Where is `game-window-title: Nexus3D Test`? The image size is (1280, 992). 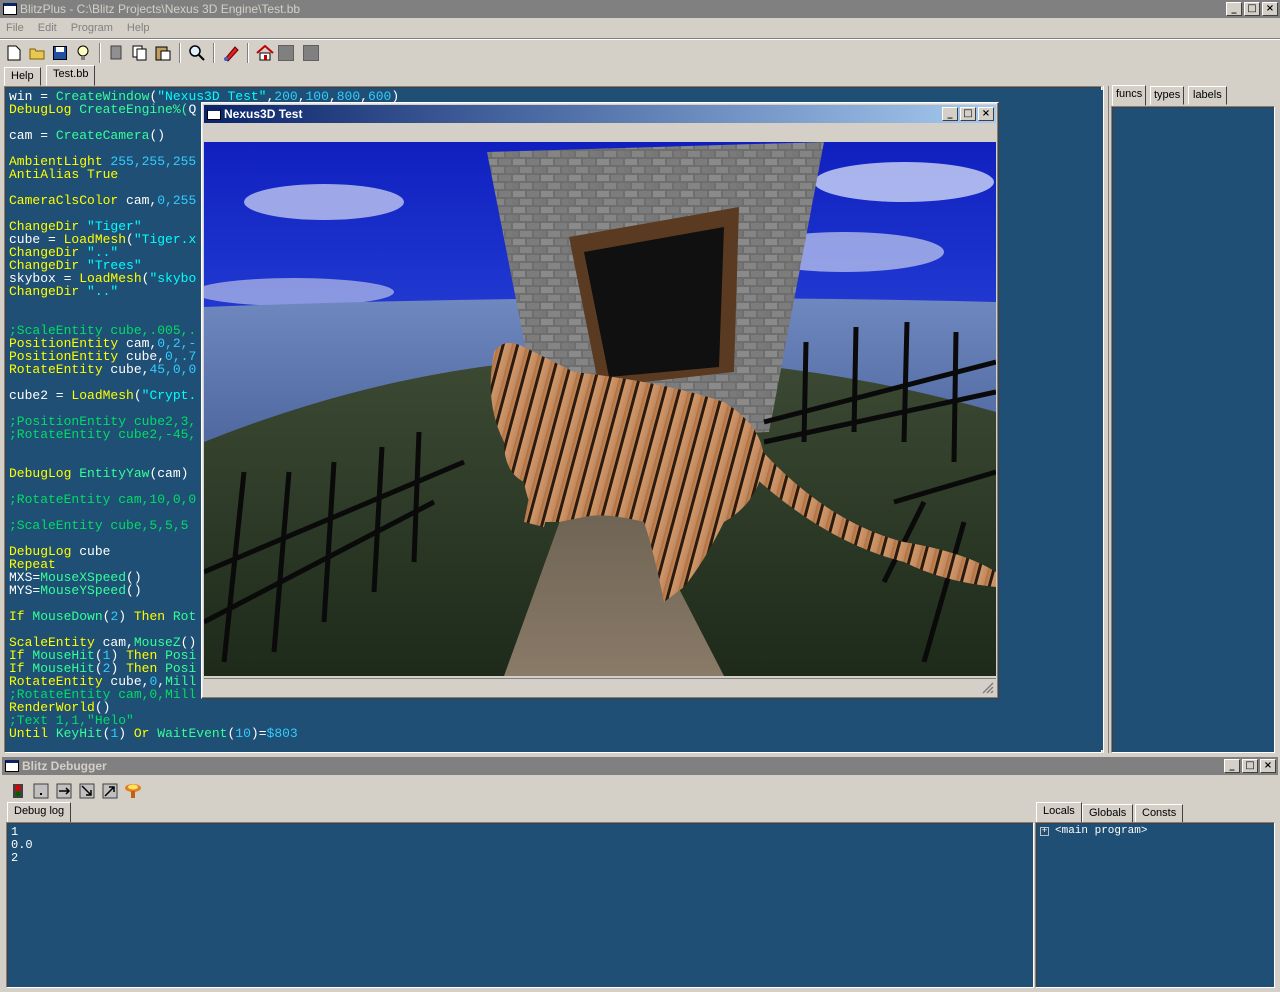 game-window-title: Nexus3D Test is located at coordinates (263, 114).